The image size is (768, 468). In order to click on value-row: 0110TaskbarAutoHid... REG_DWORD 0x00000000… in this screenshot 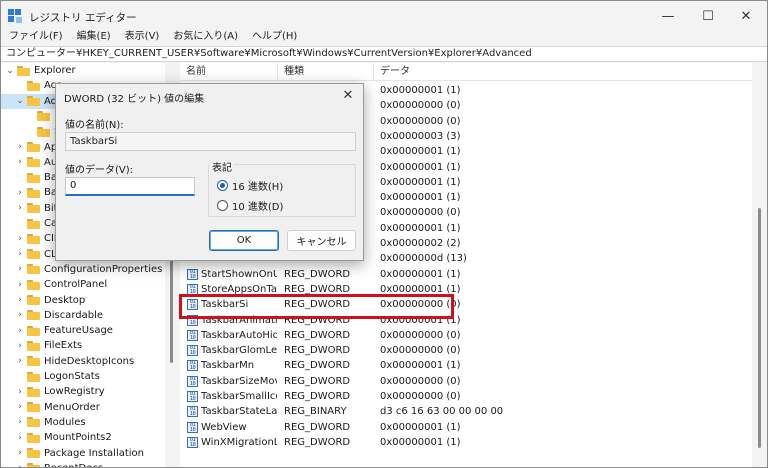, I will do `click(466, 335)`.